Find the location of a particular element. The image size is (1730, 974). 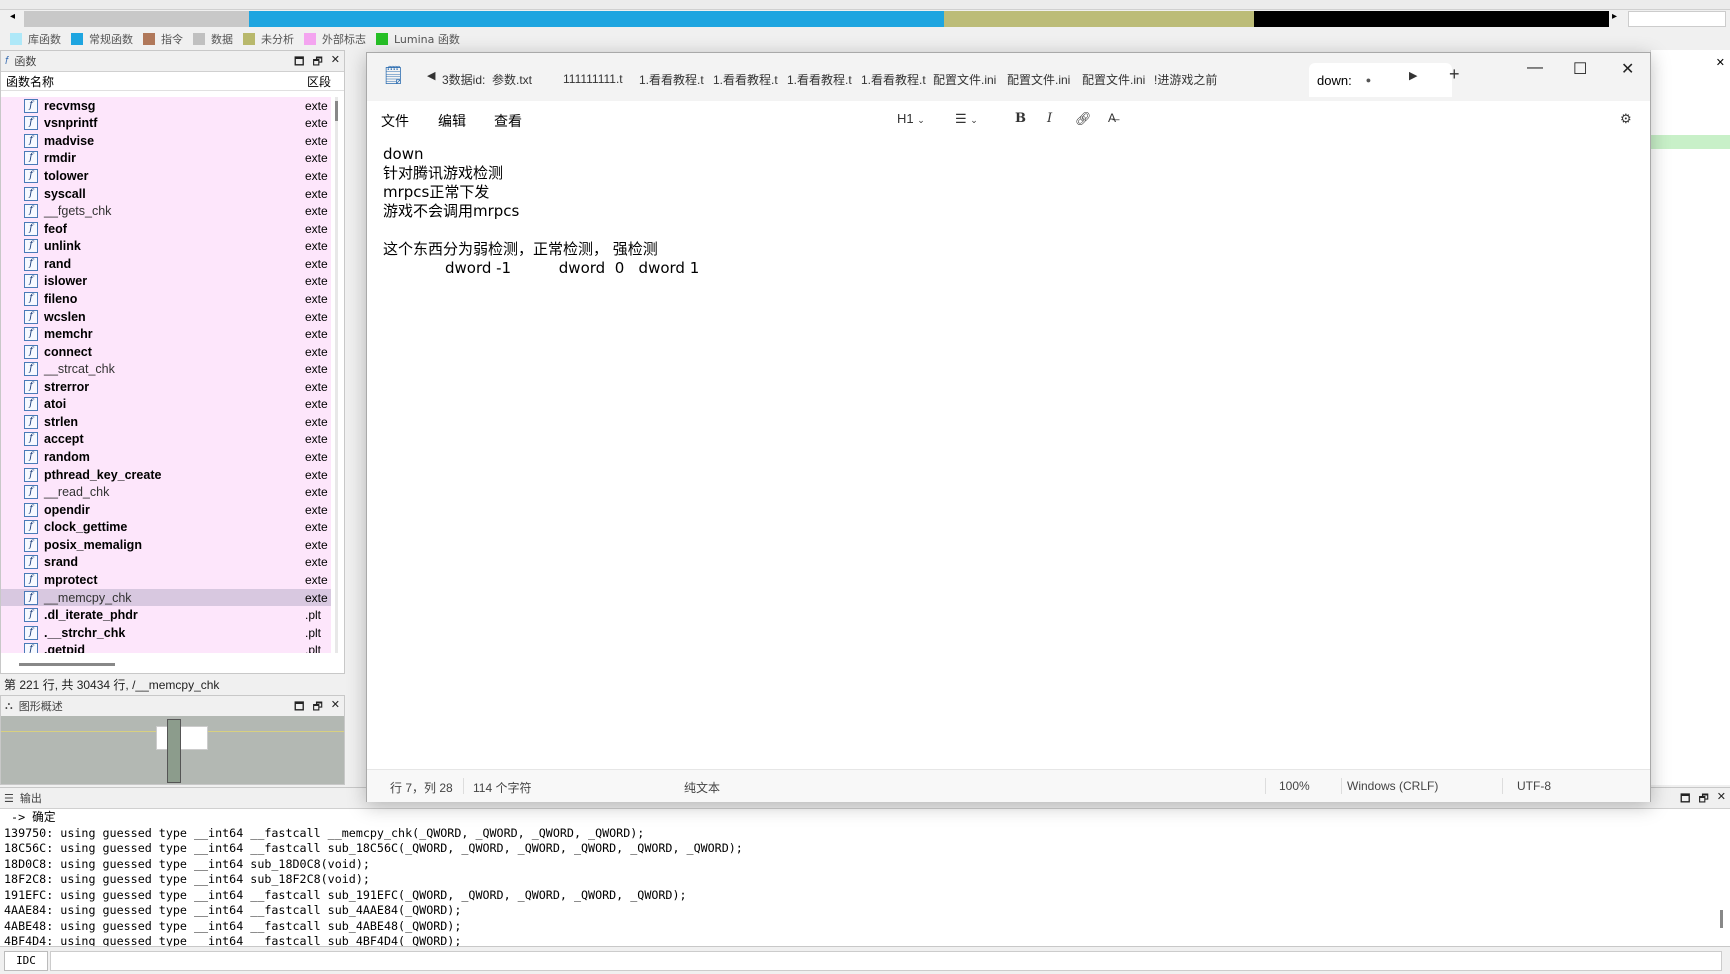

function-row: f .__strchr_chk .plt is located at coordinates (166, 632).